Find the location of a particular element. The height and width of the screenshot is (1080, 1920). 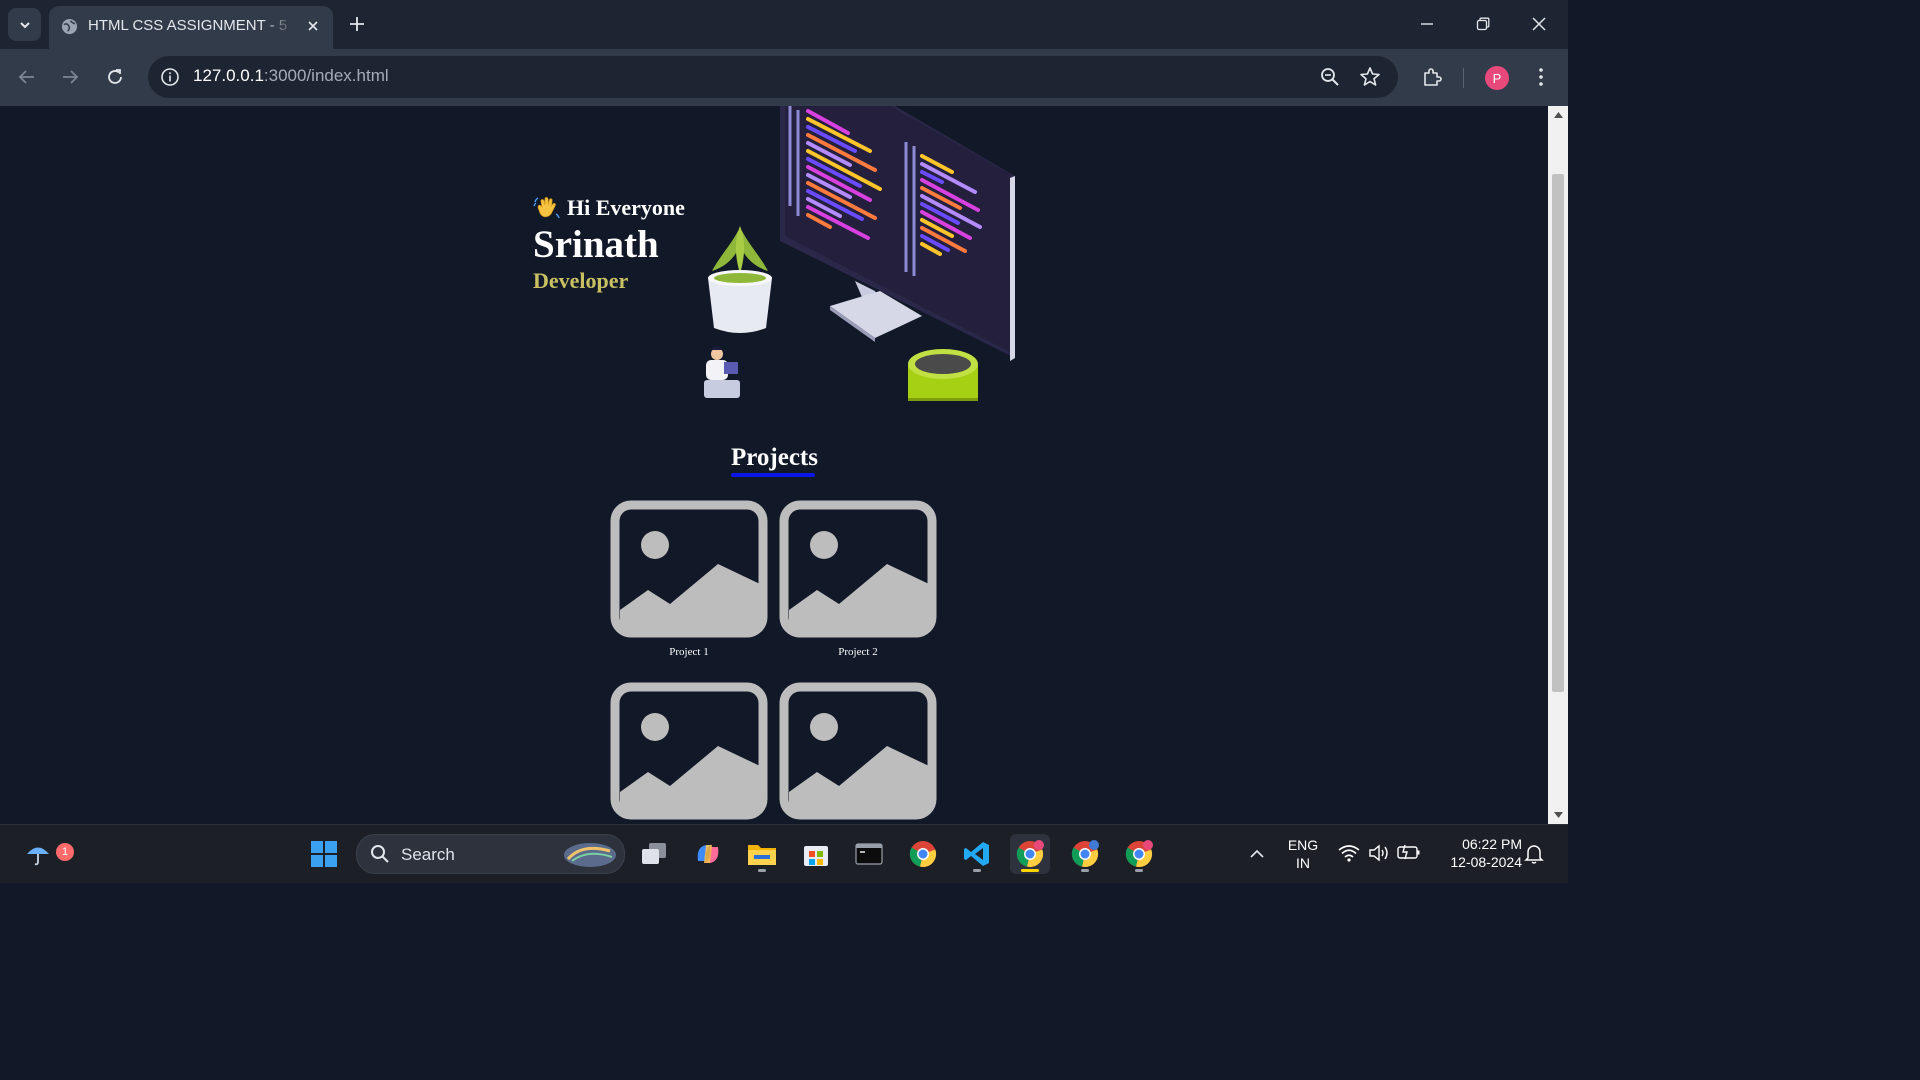

task-view-icon is located at coordinates (654, 853).